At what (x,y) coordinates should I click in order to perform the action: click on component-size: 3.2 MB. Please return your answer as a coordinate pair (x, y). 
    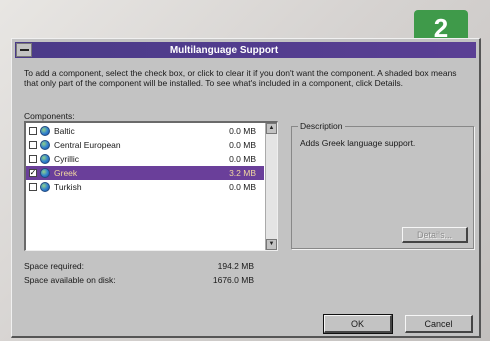
    Looking at the image, I should click on (242, 173).